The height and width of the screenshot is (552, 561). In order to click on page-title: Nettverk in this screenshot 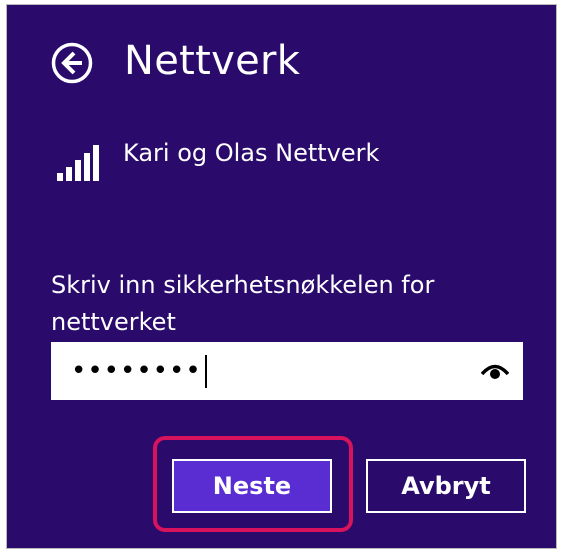, I will do `click(212, 61)`.